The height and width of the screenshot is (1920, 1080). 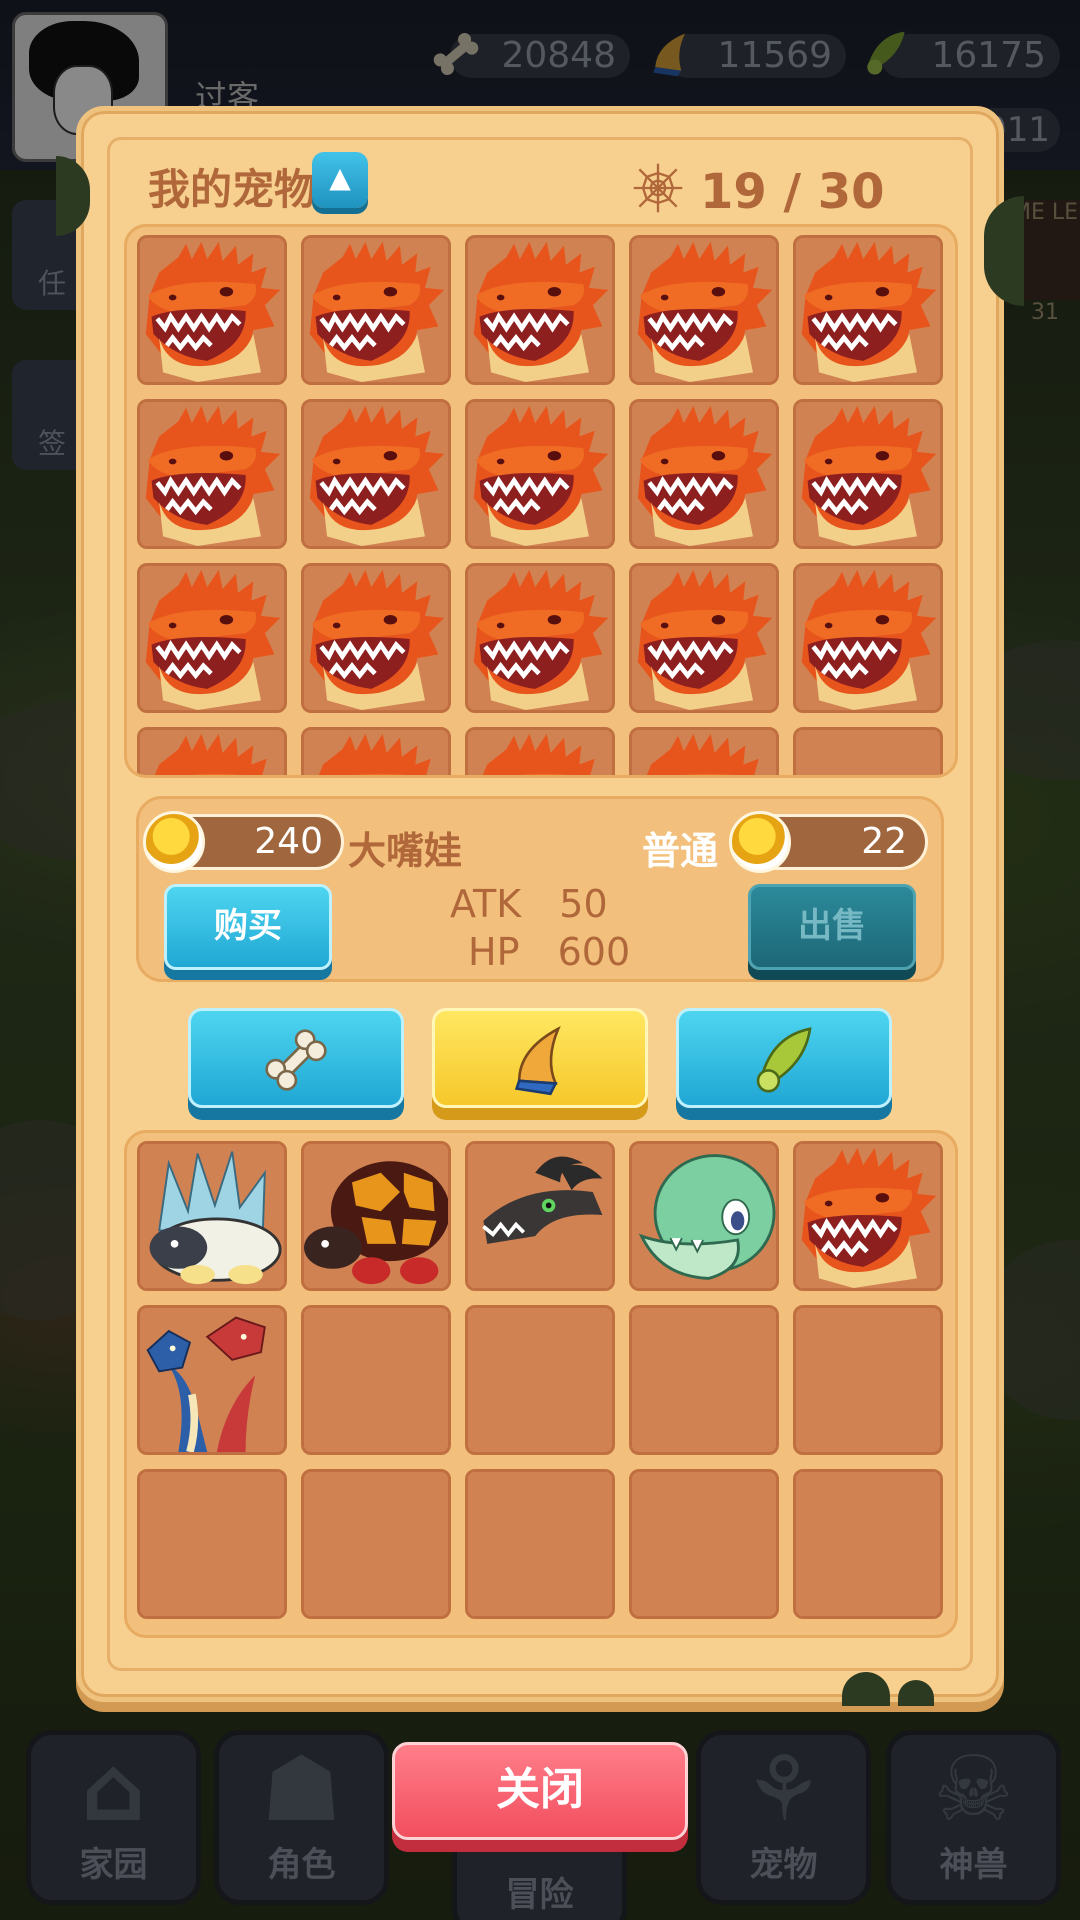 I want to click on two-headed-dragon-portrait, so click(x=212, y=1380).